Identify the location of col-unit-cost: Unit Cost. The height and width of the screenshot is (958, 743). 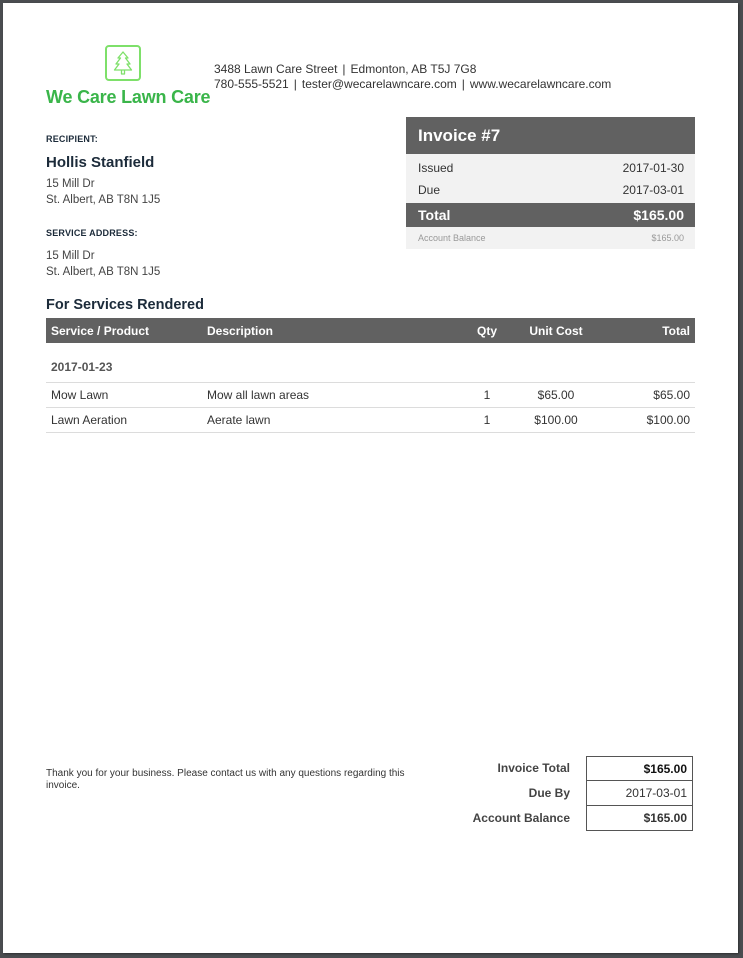
(556, 330).